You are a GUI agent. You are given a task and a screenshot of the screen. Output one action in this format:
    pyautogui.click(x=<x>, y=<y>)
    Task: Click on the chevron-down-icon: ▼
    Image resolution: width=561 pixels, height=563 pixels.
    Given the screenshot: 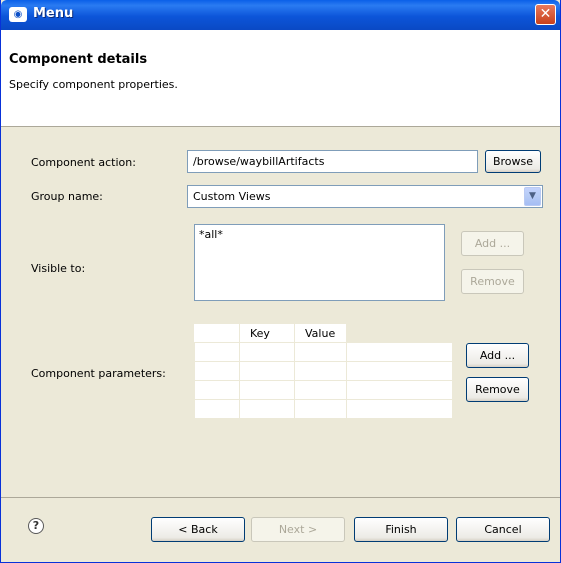 What is the action you would take?
    pyautogui.click(x=532, y=196)
    